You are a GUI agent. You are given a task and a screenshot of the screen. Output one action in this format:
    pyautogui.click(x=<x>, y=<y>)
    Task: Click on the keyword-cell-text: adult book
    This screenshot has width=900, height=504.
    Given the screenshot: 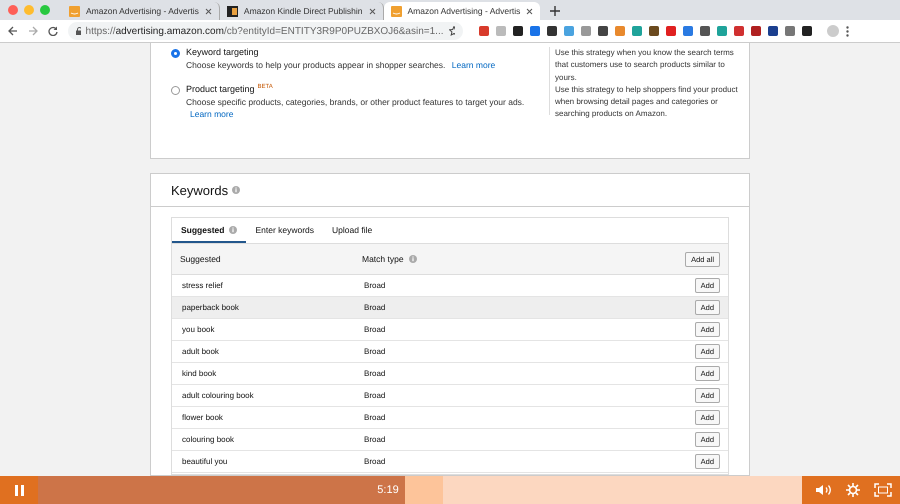 What is the action you would take?
    pyautogui.click(x=201, y=351)
    